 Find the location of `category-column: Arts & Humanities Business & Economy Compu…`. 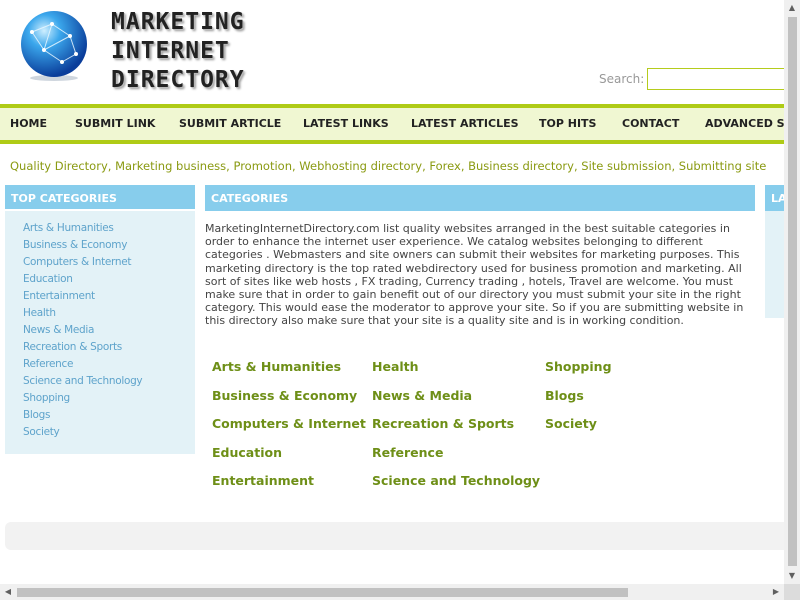

category-column: Arts & Humanities Business & Economy Compu… is located at coordinates (289, 429).